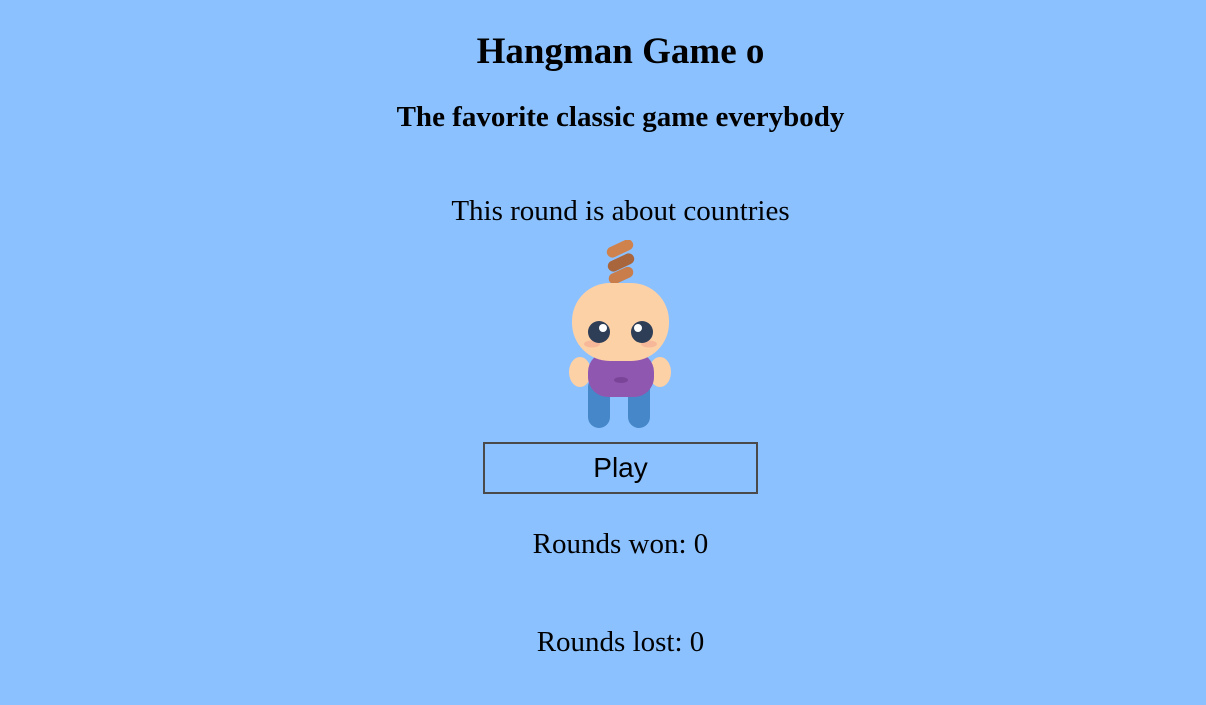 The width and height of the screenshot is (1206, 705). I want to click on rounds-won-text: Rounds won: 0, so click(620, 544).